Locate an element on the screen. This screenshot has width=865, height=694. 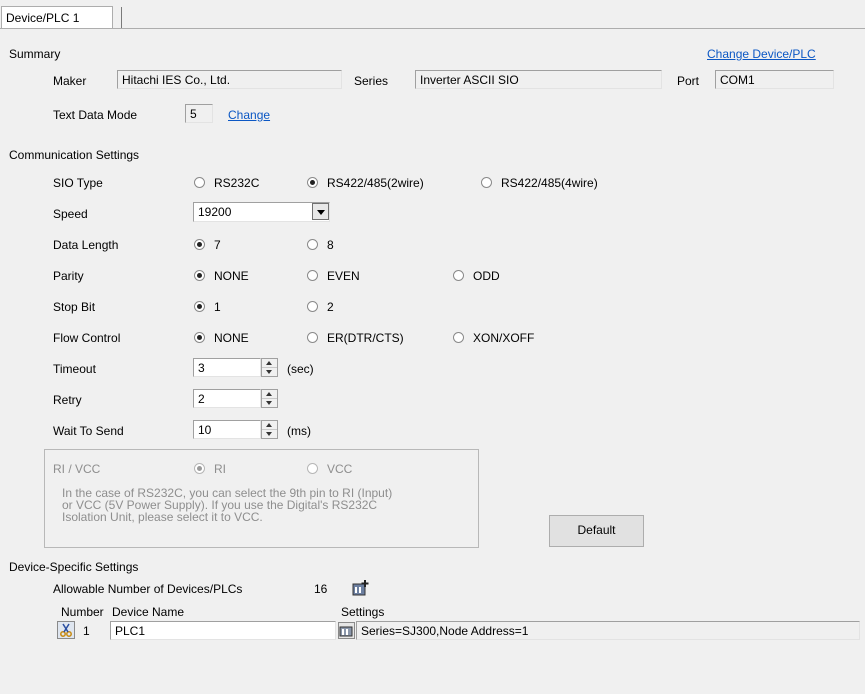
ri-vcc-label: RI / VCC is located at coordinates (77, 469).